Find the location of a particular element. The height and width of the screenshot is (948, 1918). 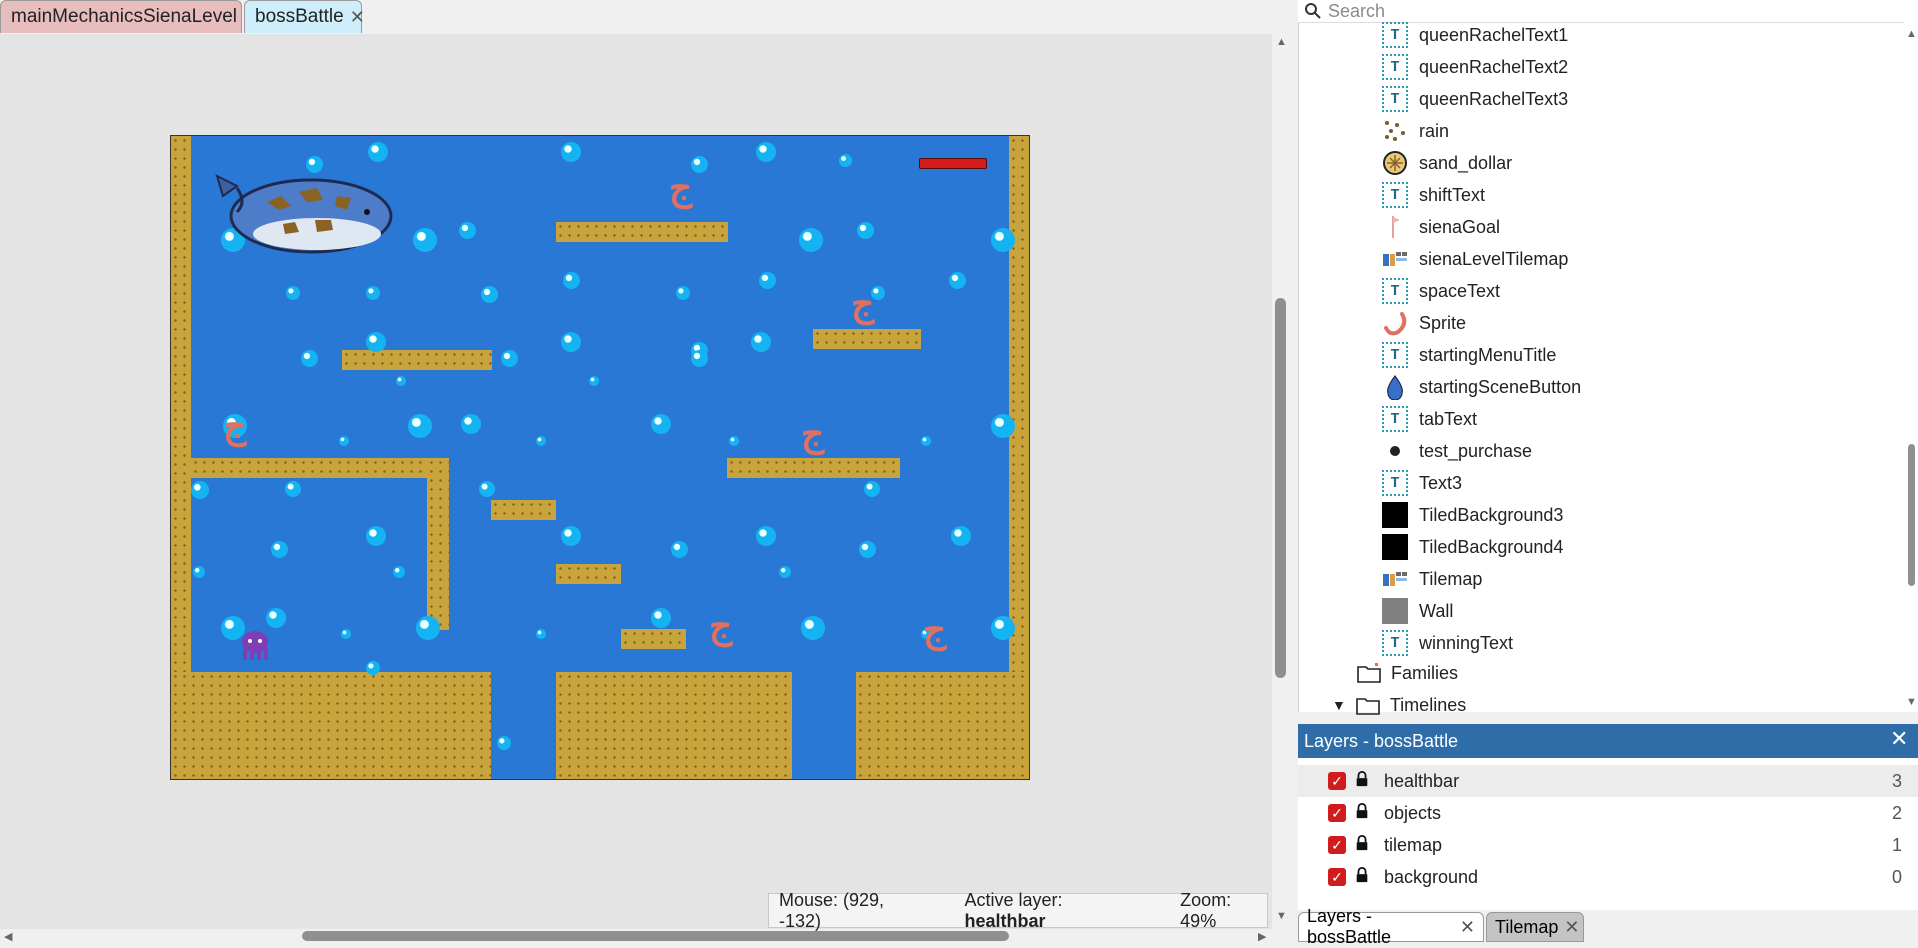

folder-icon is located at coordinates (1368, 706).